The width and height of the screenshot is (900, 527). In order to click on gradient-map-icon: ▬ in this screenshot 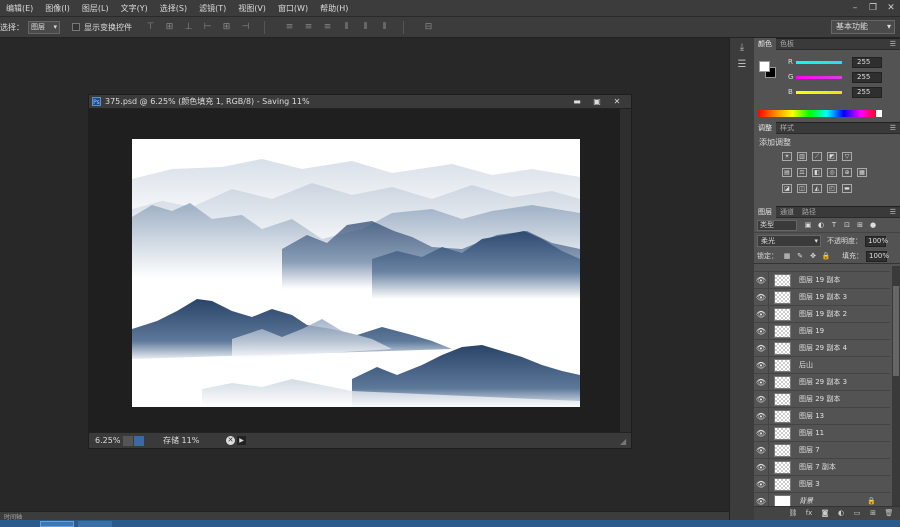, I will do `click(847, 188)`.